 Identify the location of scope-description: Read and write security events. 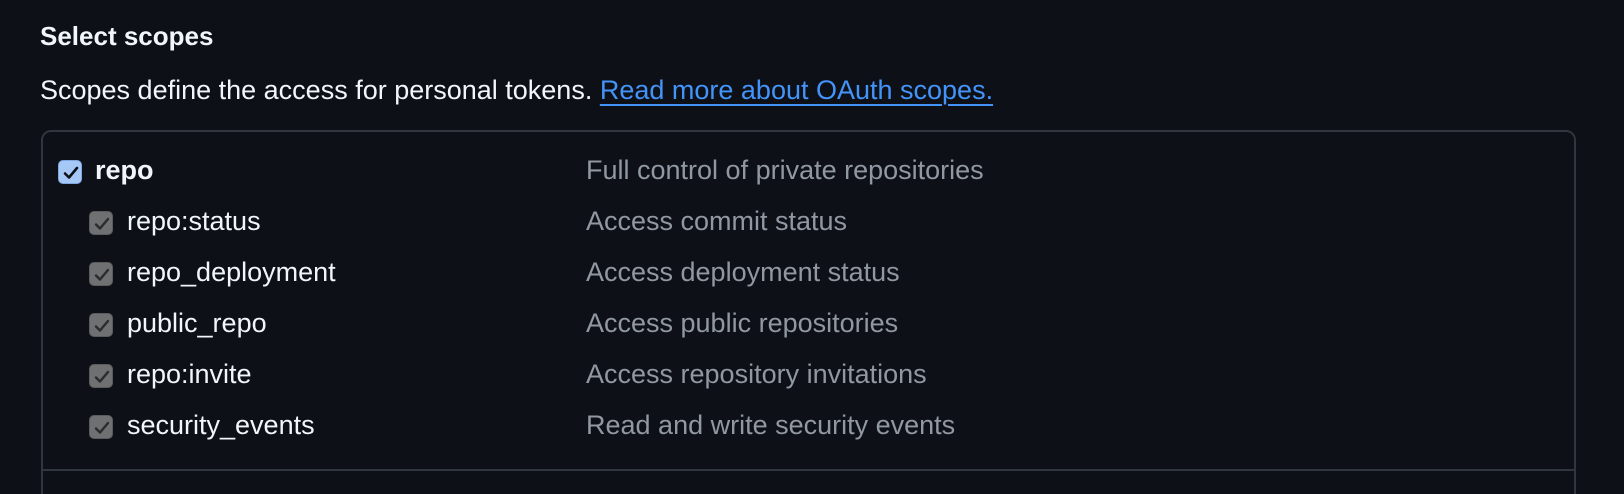
(771, 425).